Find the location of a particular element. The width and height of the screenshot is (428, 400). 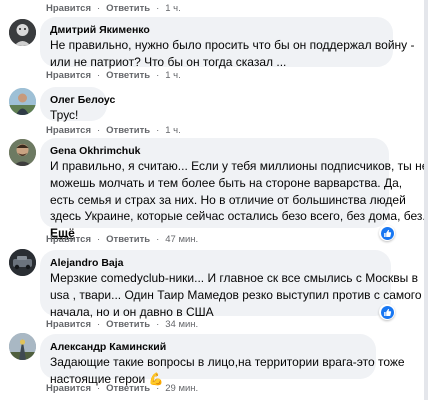

comment-bubble: Олег Белоус Трус! is located at coordinates (77, 104).